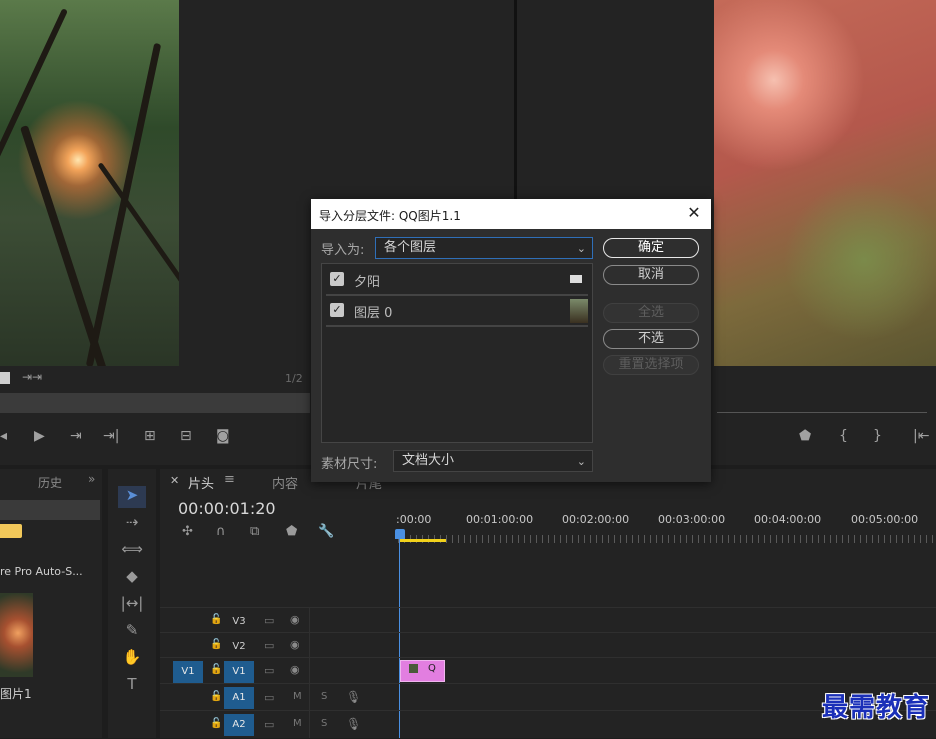 This screenshot has width=936, height=739. What do you see at coordinates (423, 540) in the screenshot?
I see `work-area-bar` at bounding box center [423, 540].